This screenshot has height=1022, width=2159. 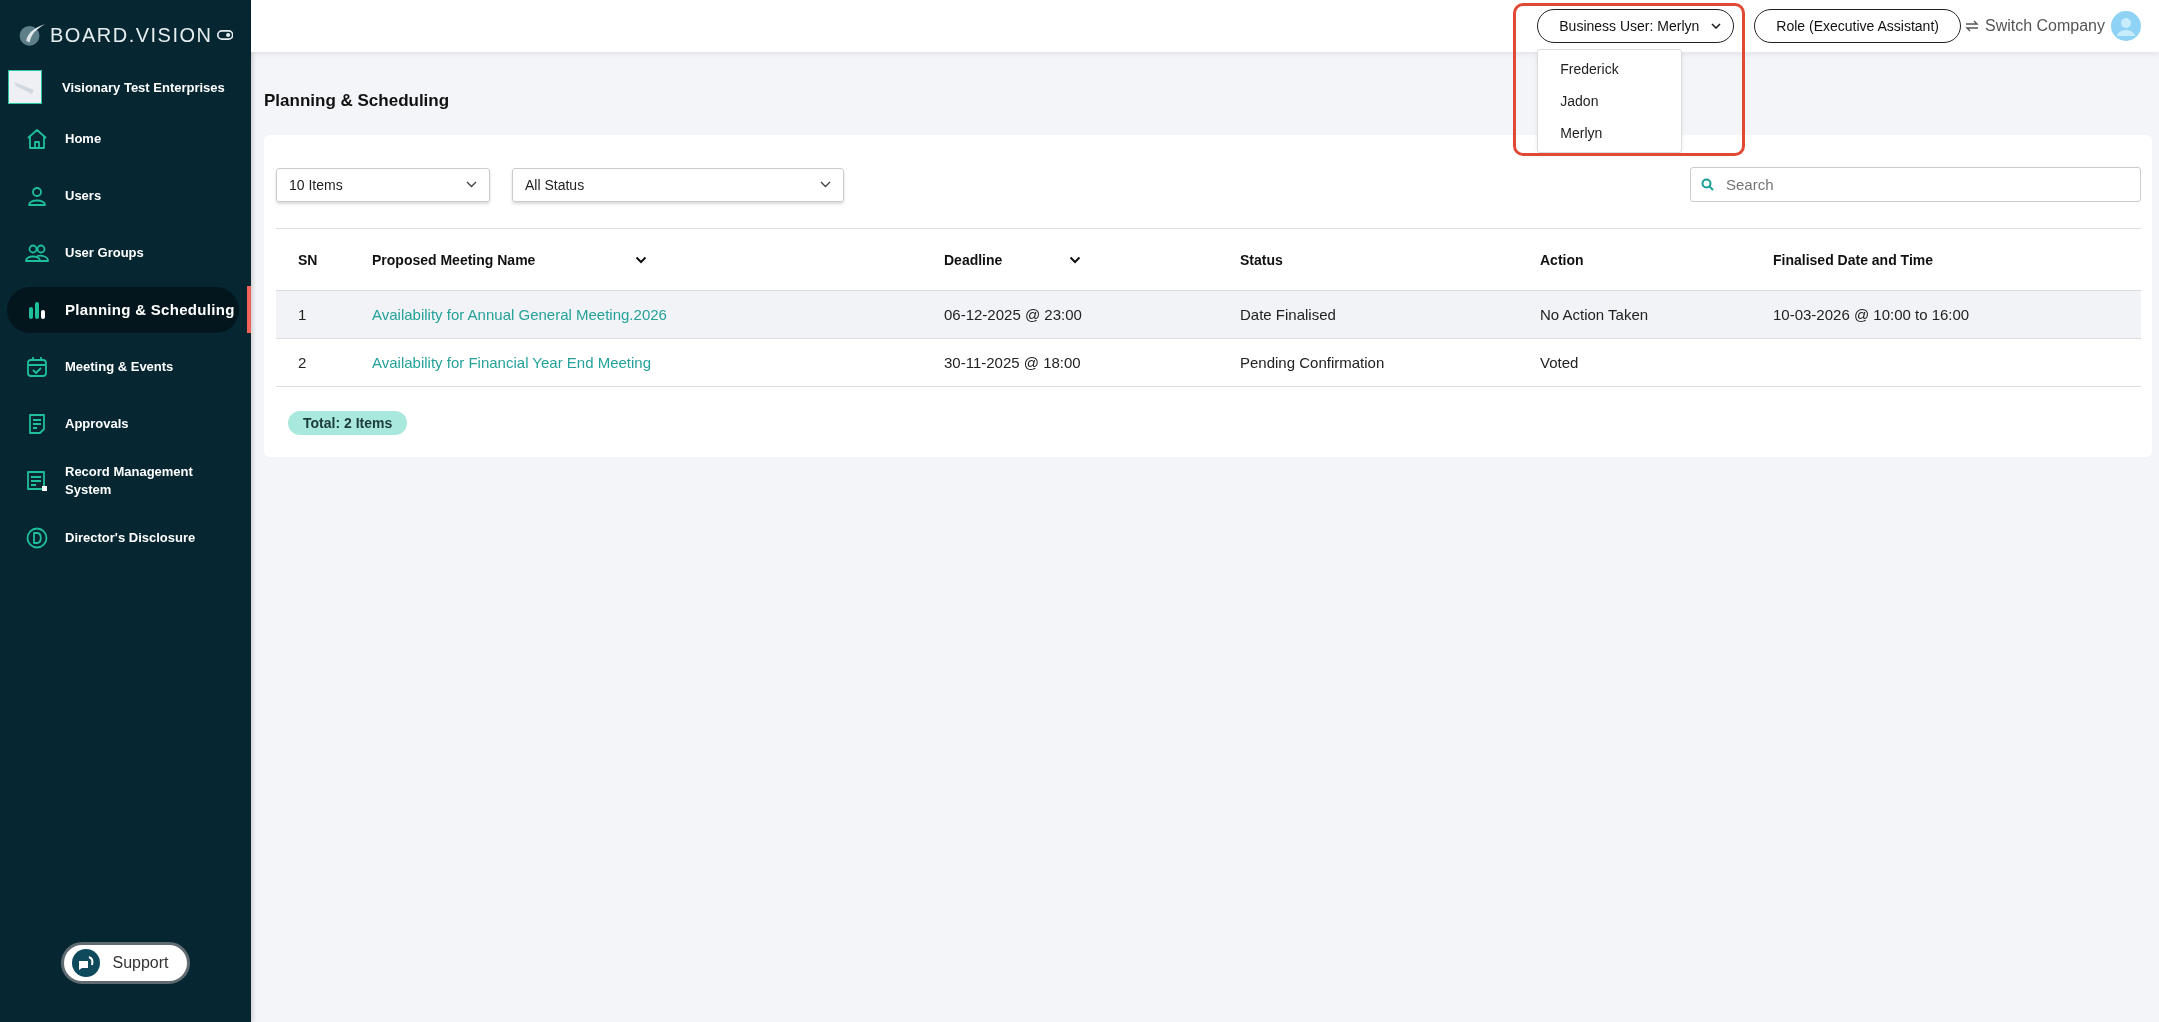 I want to click on search-icon, so click(x=1707, y=184).